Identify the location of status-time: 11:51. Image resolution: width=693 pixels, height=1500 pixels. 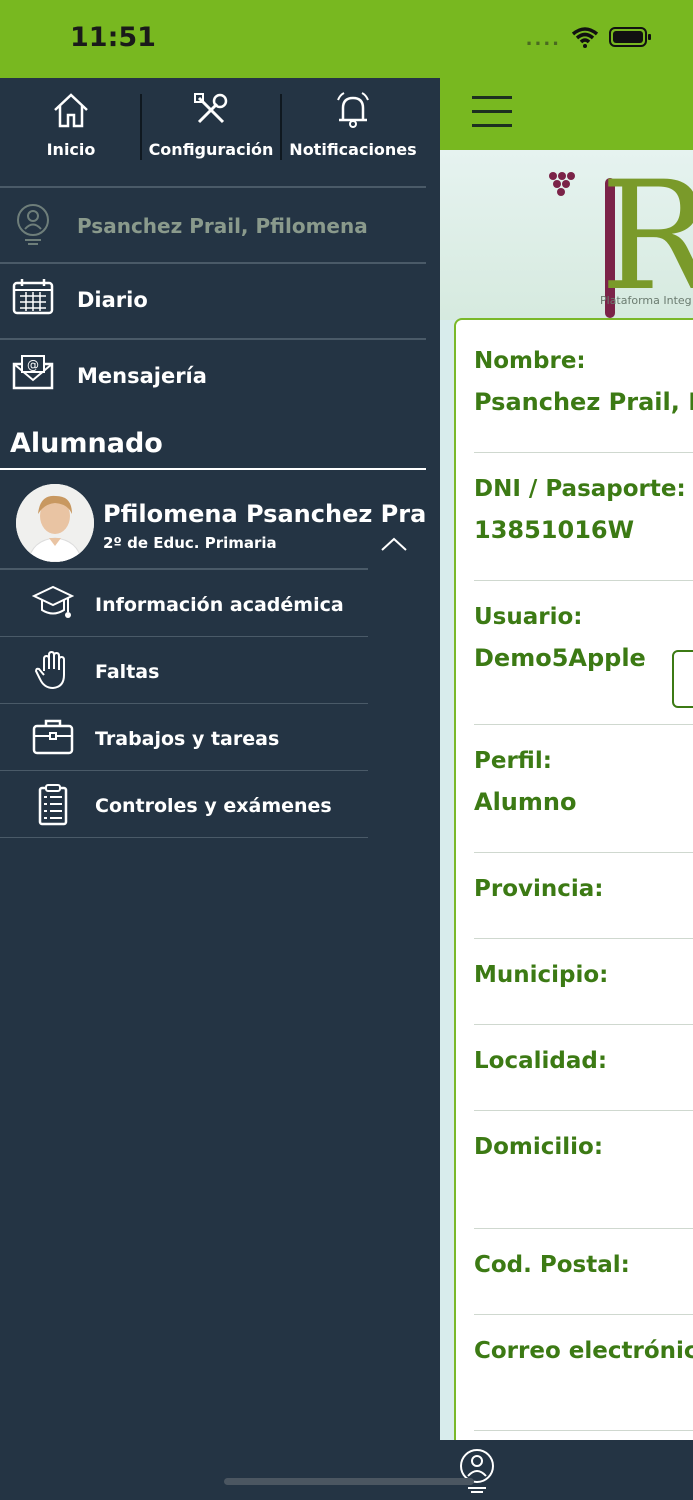
(113, 37).